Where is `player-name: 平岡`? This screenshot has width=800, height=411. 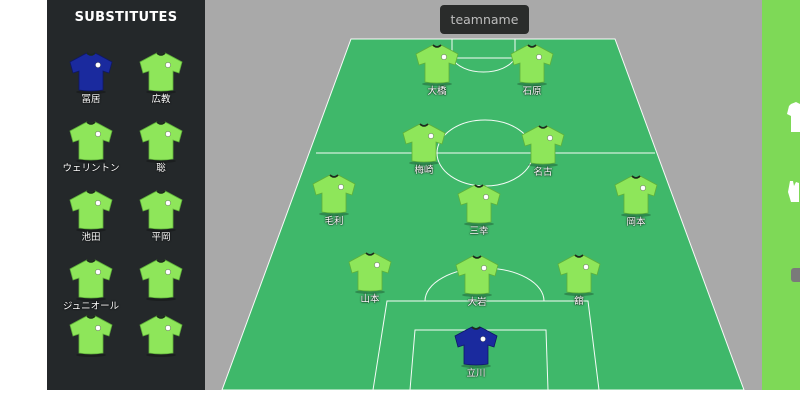
player-name: 平岡 is located at coordinates (161, 237).